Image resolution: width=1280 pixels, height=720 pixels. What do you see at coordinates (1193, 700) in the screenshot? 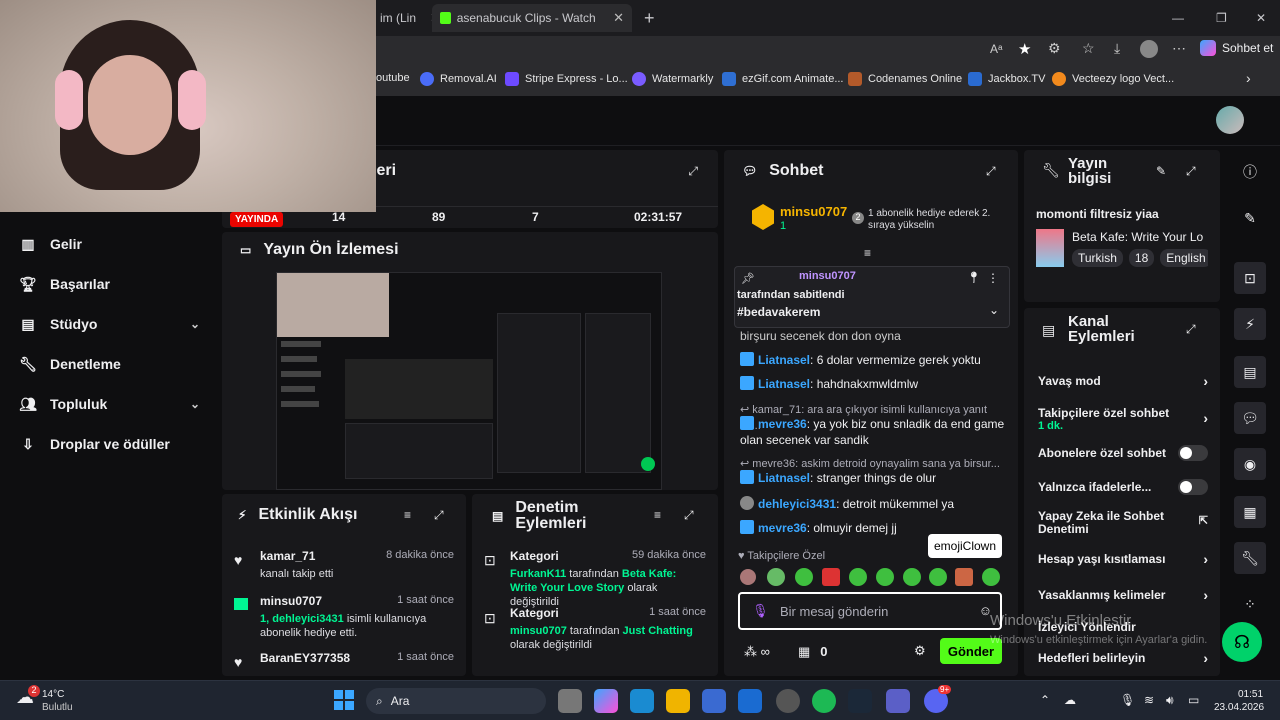
I see `battery-icon: ▭` at bounding box center [1193, 700].